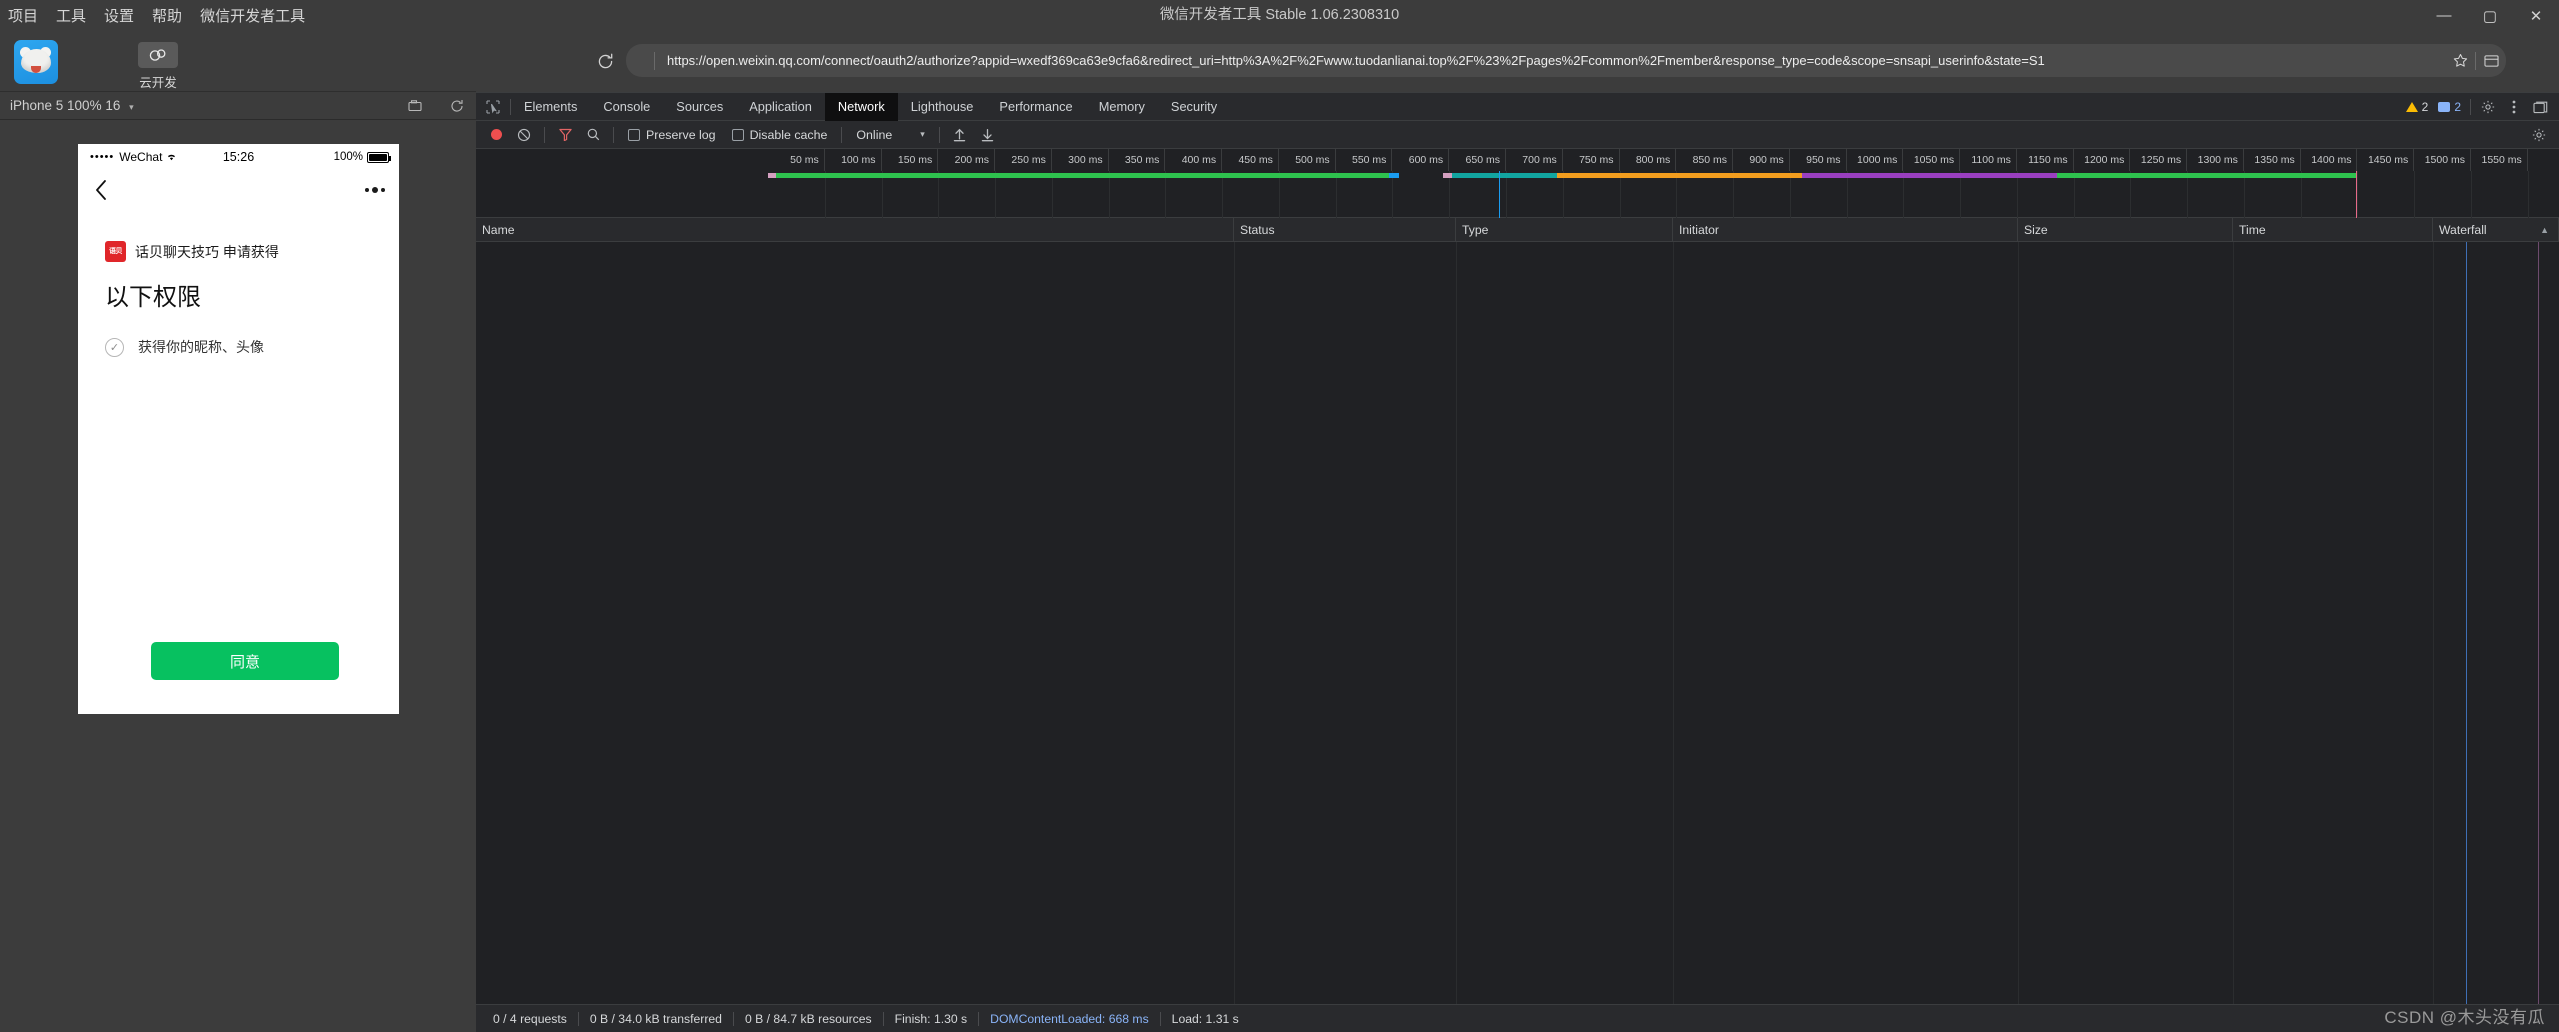 This screenshot has width=2559, height=1032. Describe the element at coordinates (2536, 15) in the screenshot. I see `window-close-button: ✕` at that location.